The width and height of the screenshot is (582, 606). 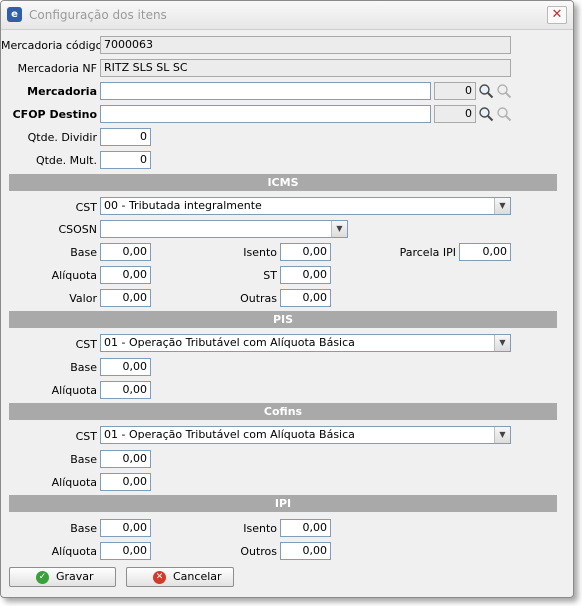 I want to click on icms-valor-label: Valor, so click(x=83, y=298).